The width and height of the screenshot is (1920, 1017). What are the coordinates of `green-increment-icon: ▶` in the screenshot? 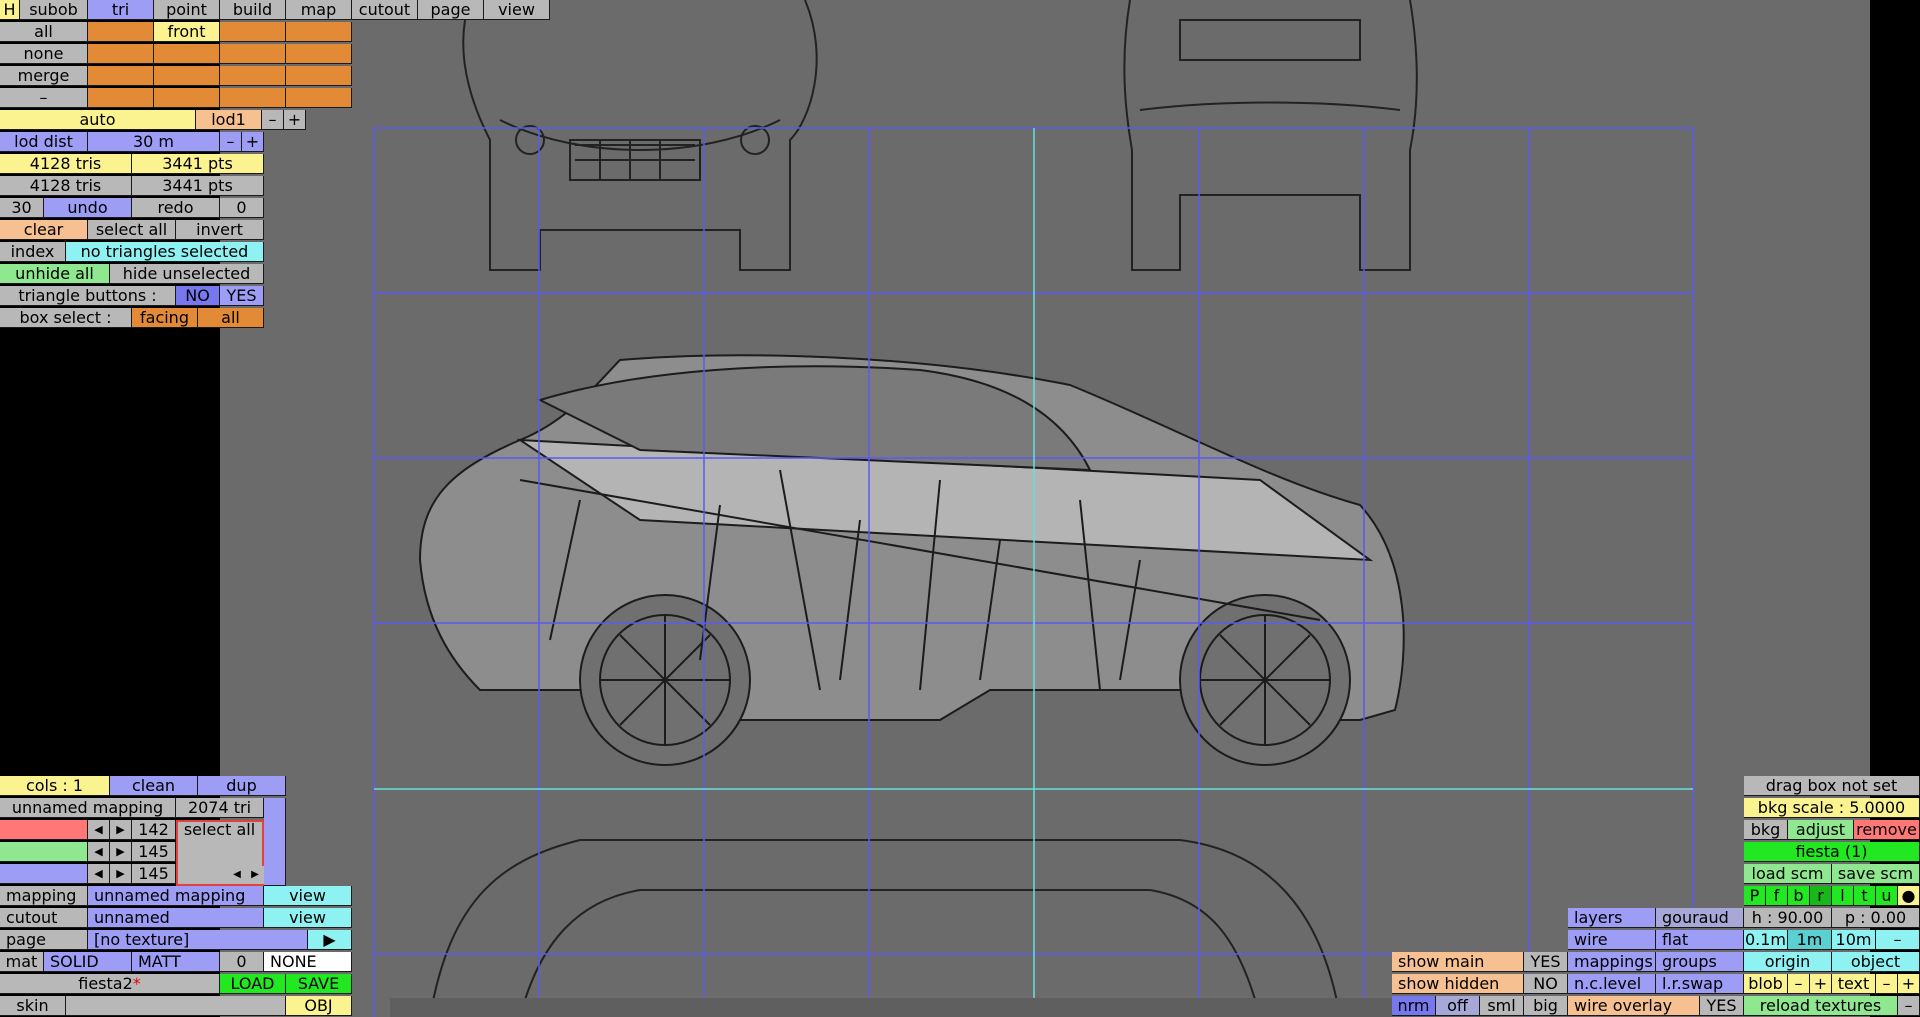 It's located at (121, 852).